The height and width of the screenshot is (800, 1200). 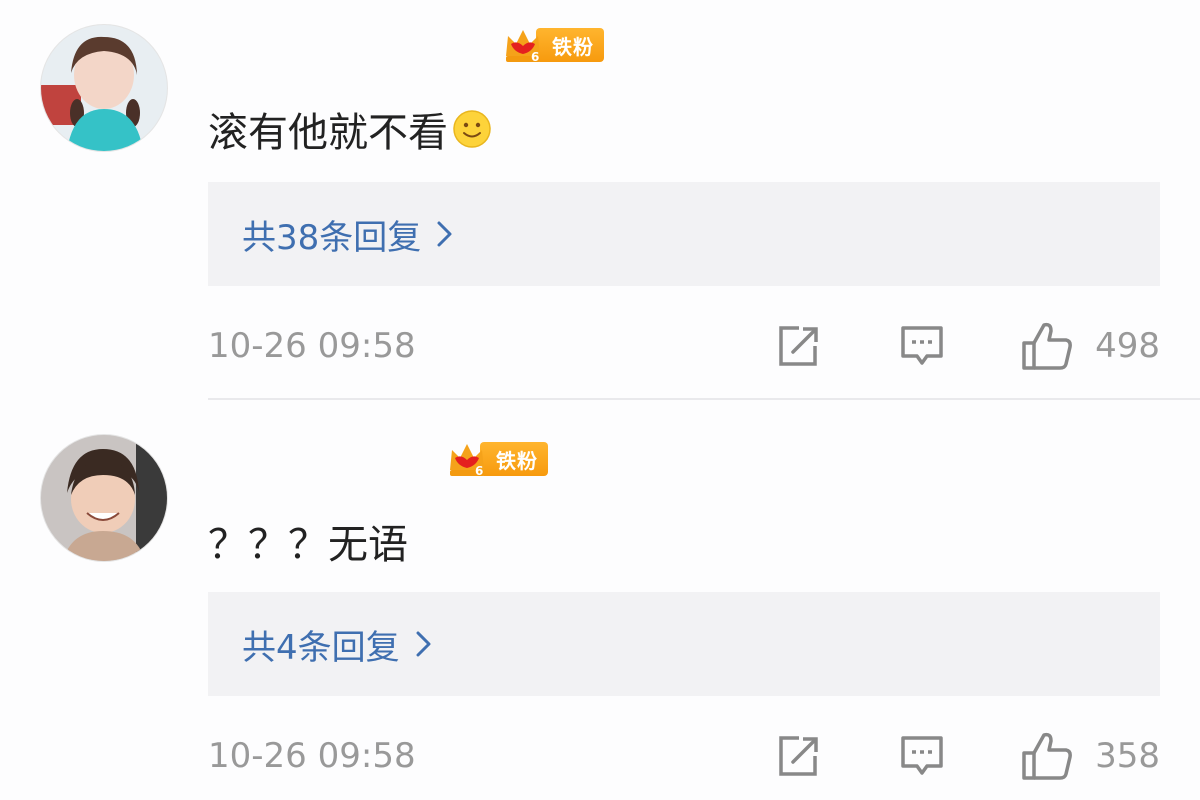 I want to click on comment-text: ？？？无语, so click(x=308, y=541).